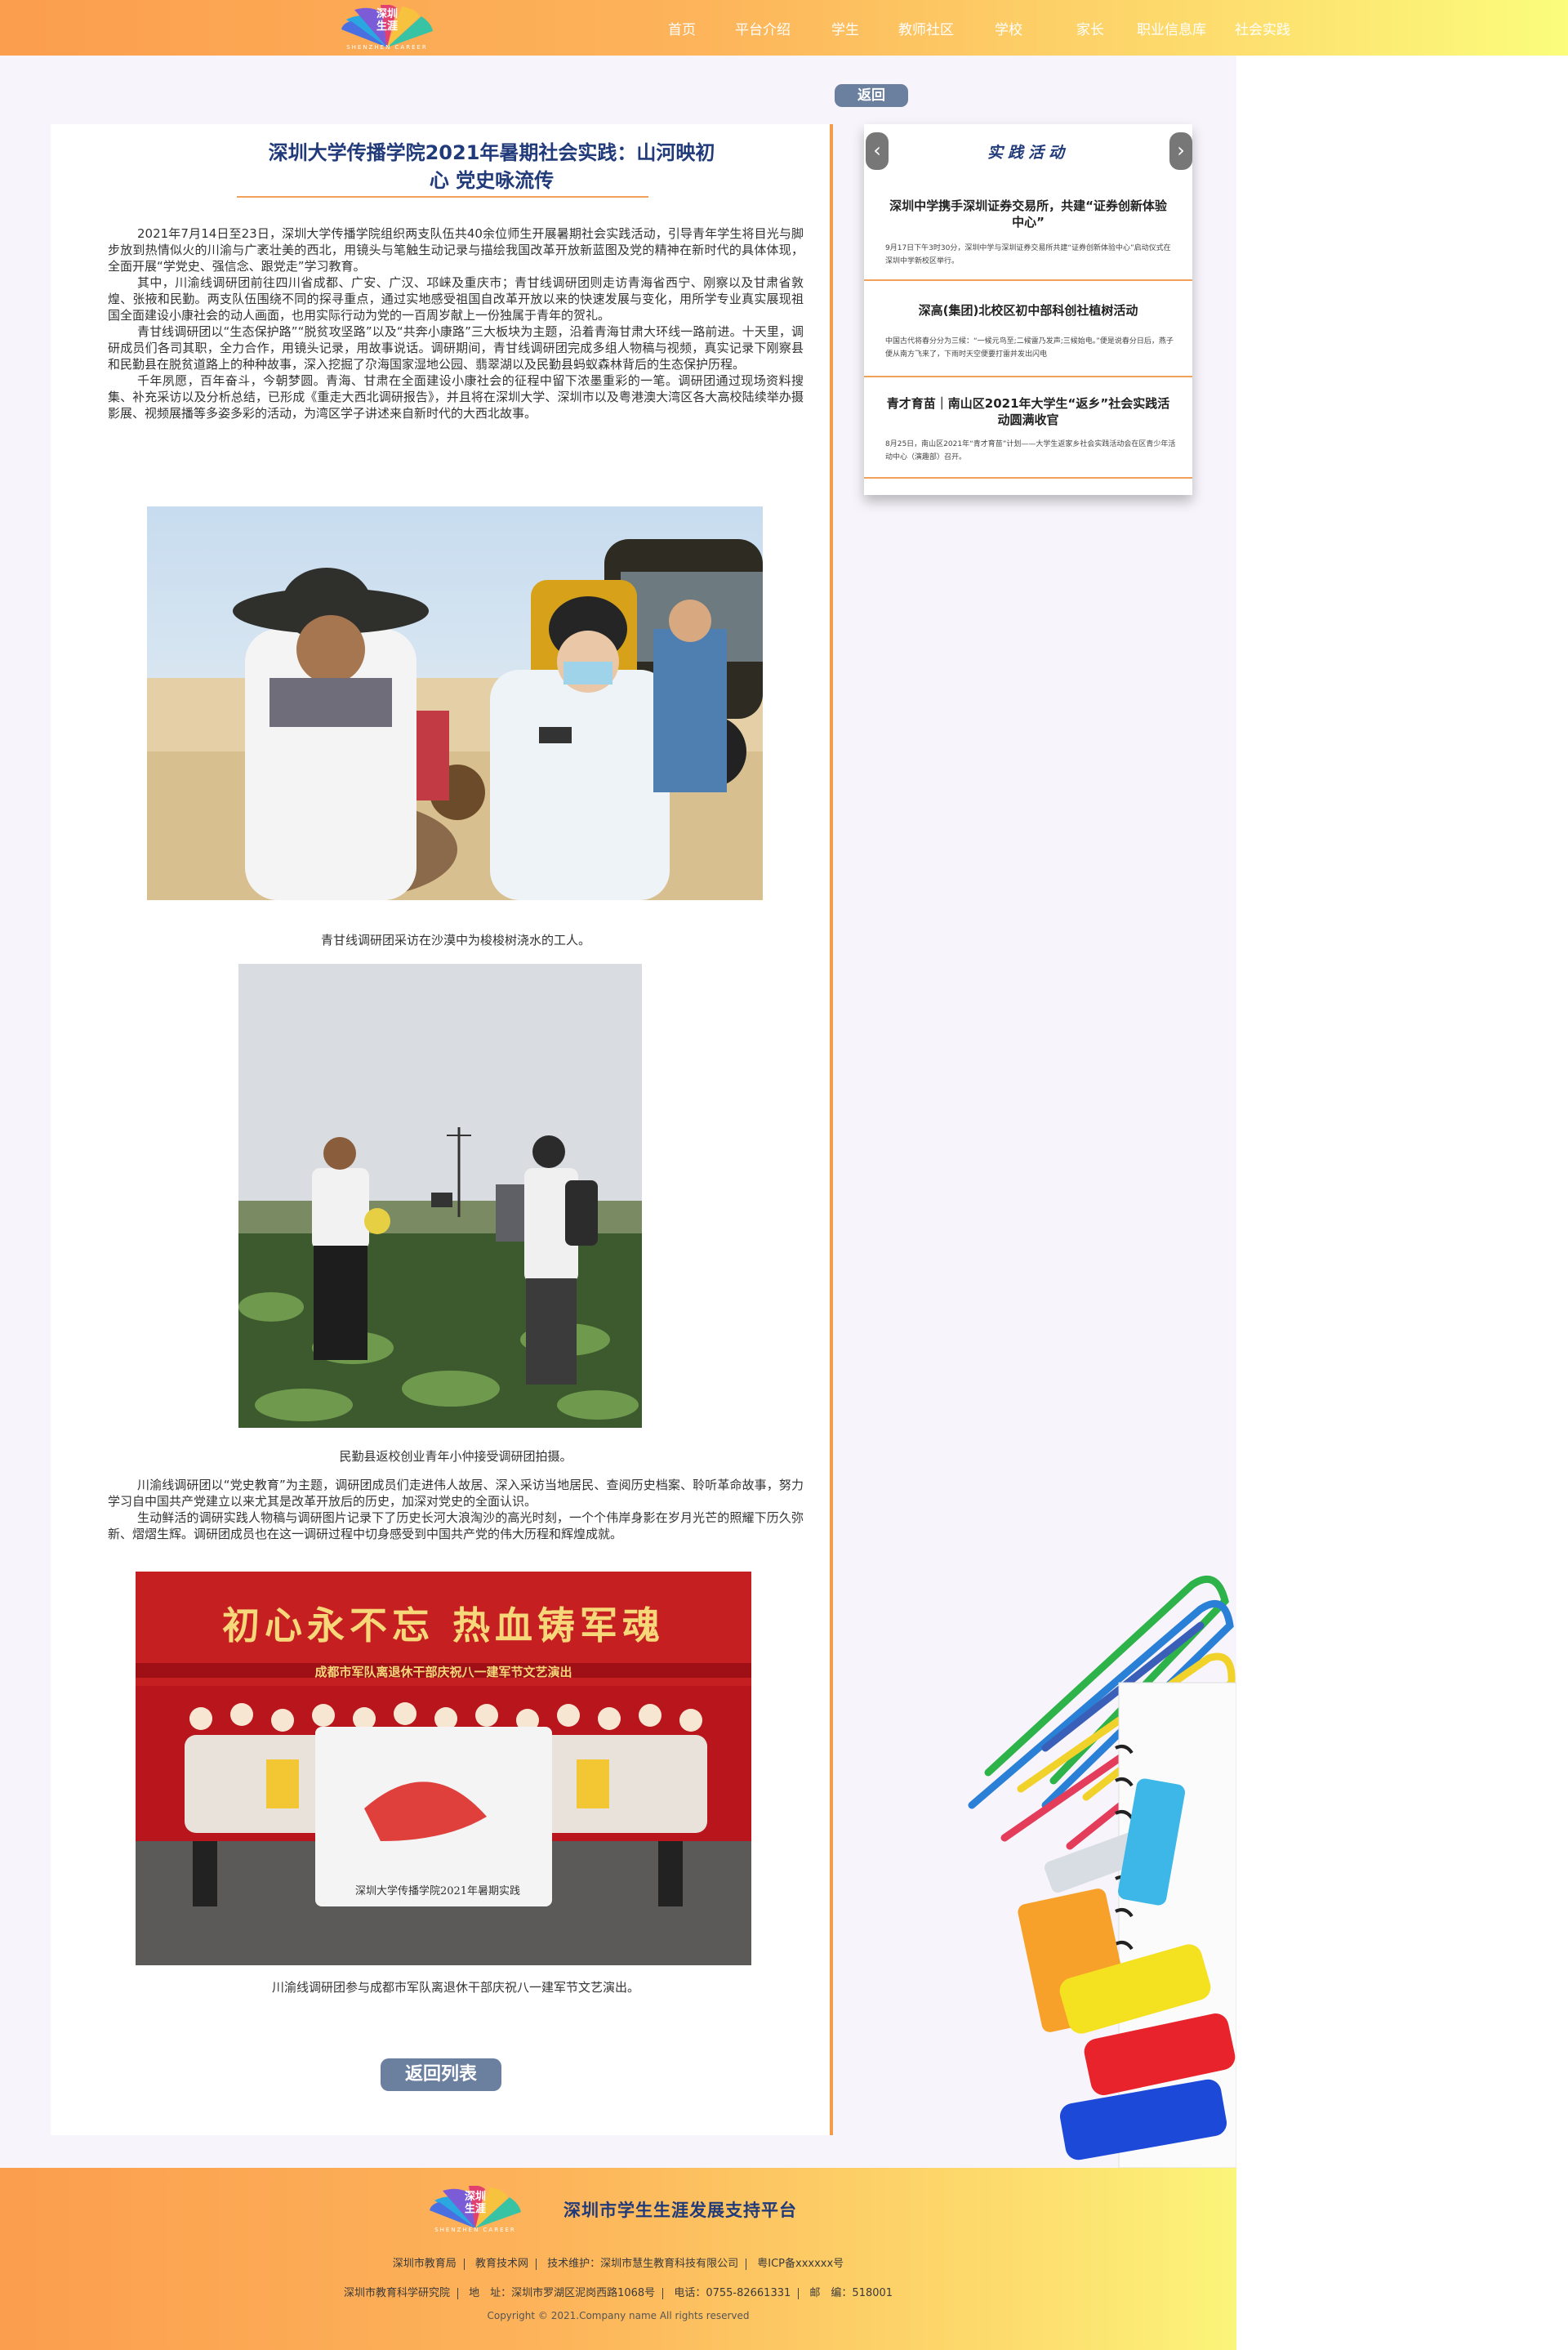 This screenshot has width=1568, height=2350. What do you see at coordinates (680, 2211) in the screenshot?
I see `footer-platform-title: 深圳市学生生涯发展支持平台` at bounding box center [680, 2211].